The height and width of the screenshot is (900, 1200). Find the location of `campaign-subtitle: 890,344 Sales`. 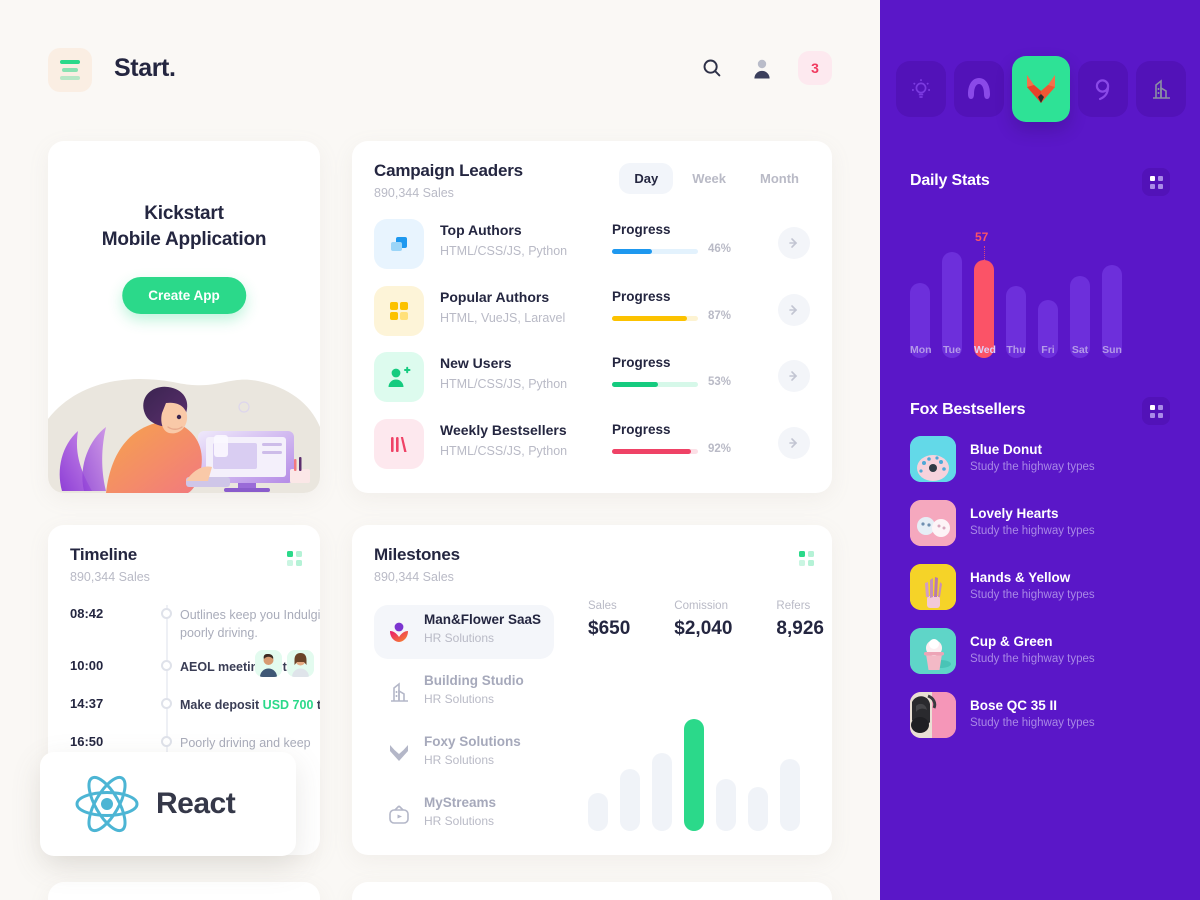

campaign-subtitle: 890,344 Sales is located at coordinates (414, 193).